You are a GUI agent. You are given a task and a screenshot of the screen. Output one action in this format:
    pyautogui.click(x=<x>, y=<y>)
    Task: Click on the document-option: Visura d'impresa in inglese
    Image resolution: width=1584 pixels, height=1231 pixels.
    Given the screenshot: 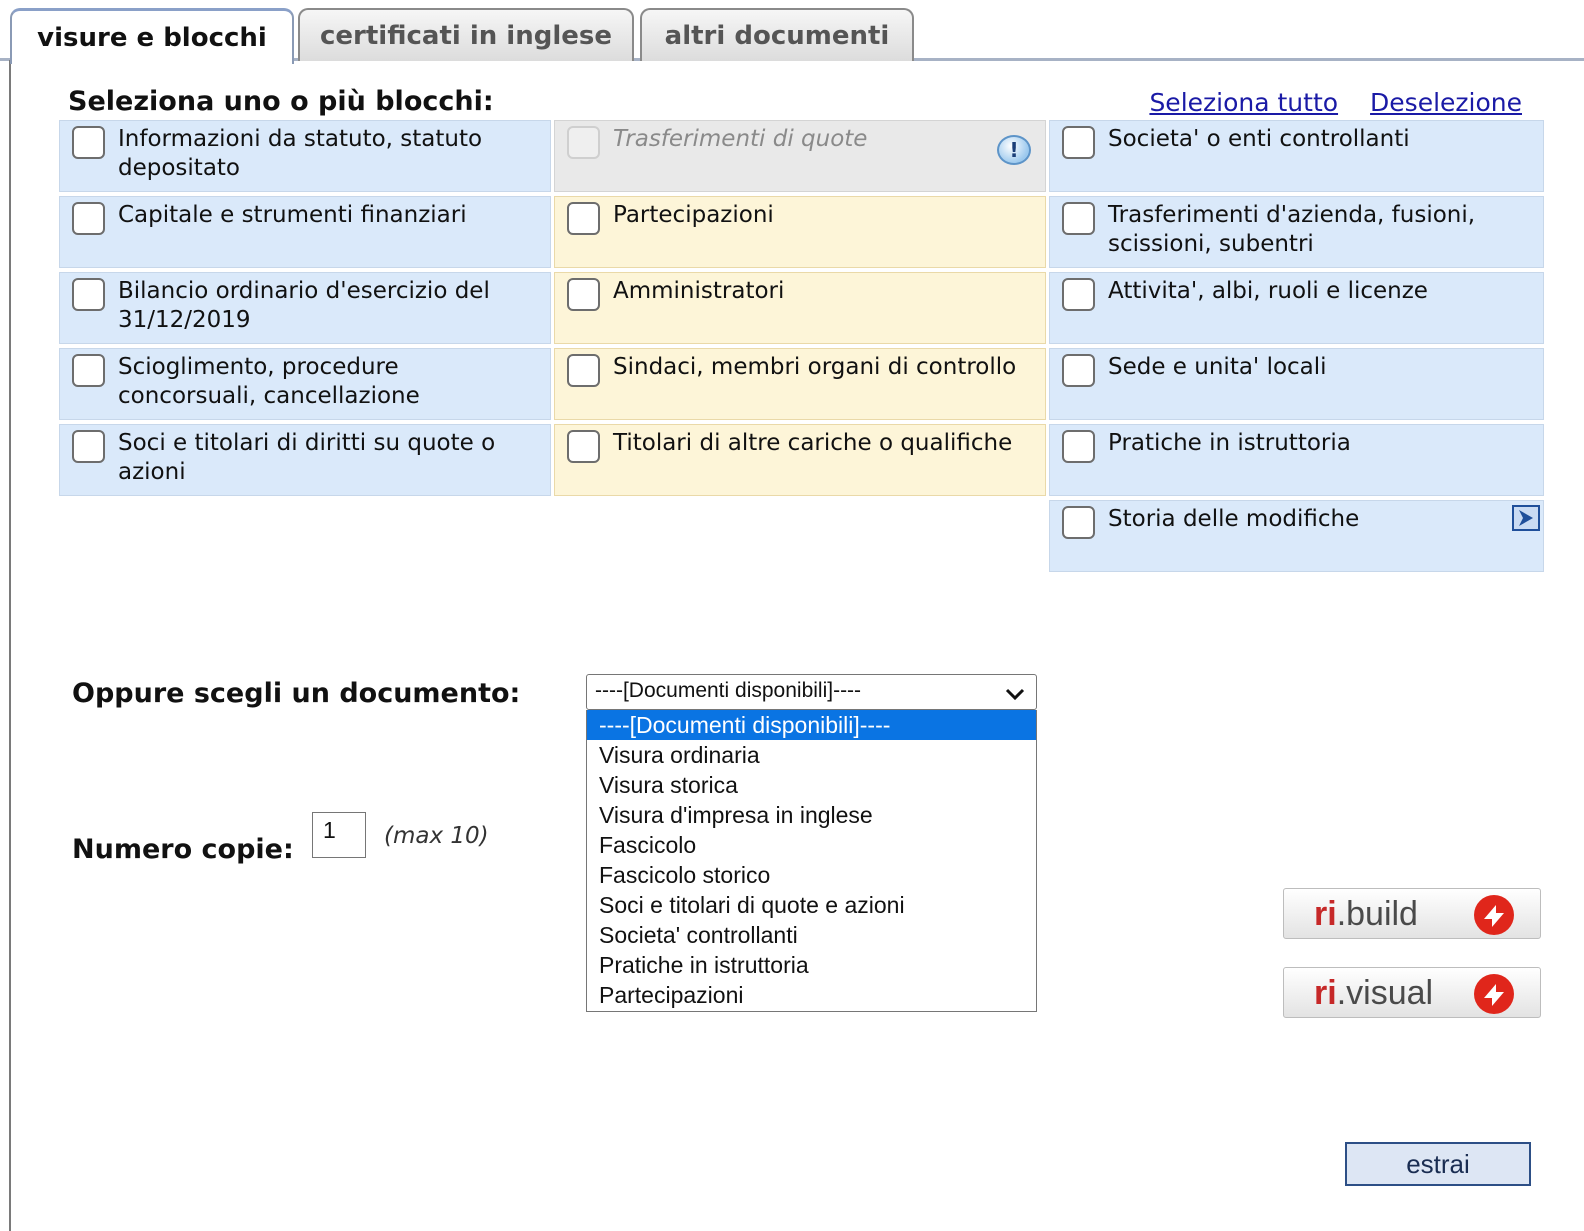 What is the action you would take?
    pyautogui.click(x=811, y=815)
    